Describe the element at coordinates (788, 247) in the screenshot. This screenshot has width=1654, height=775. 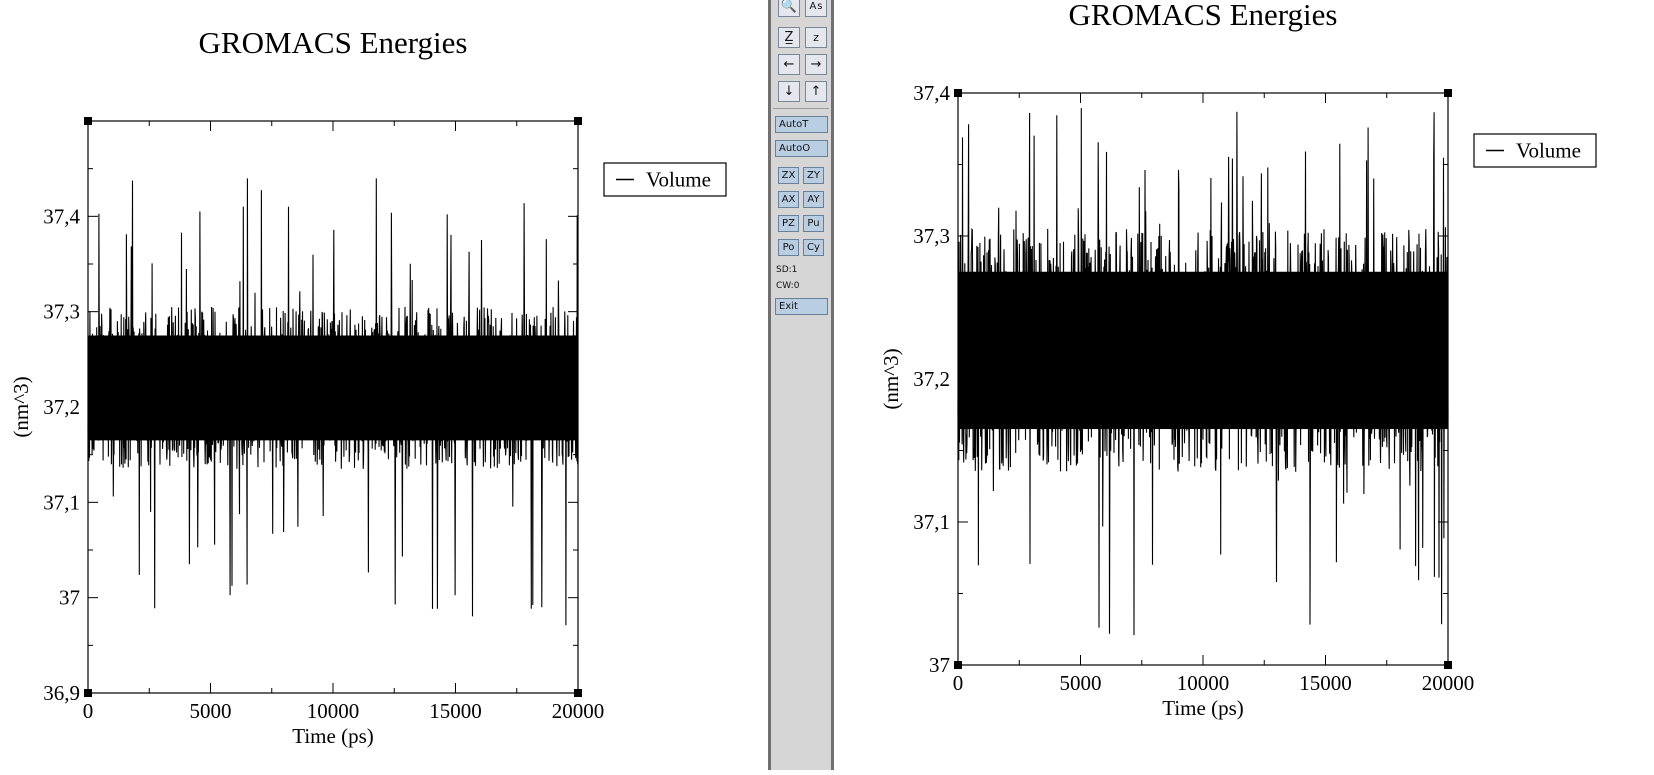
I see `po-button: Po` at that location.